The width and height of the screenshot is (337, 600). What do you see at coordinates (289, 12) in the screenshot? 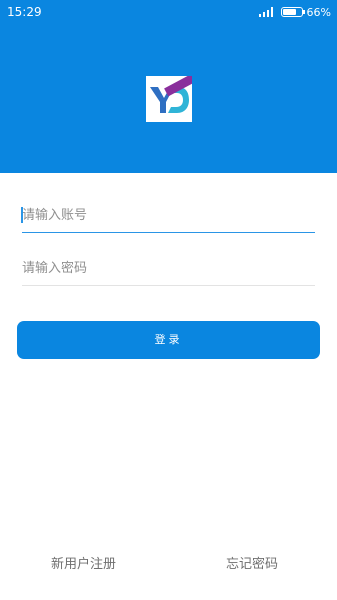
I see `battery-level` at bounding box center [289, 12].